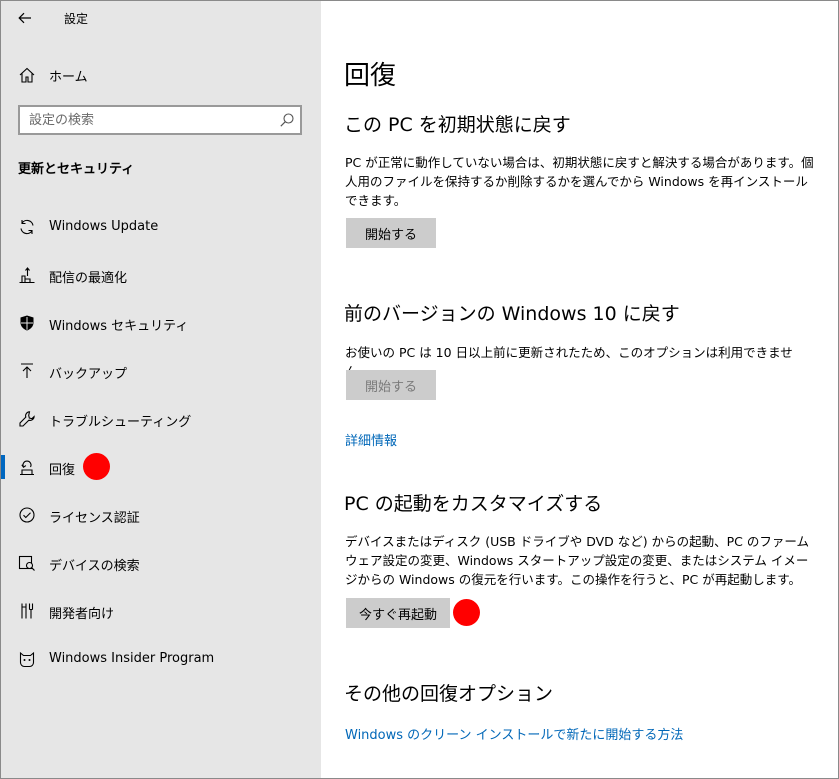 This screenshot has width=839, height=779. What do you see at coordinates (27, 323) in the screenshot?
I see `shield-icon` at bounding box center [27, 323].